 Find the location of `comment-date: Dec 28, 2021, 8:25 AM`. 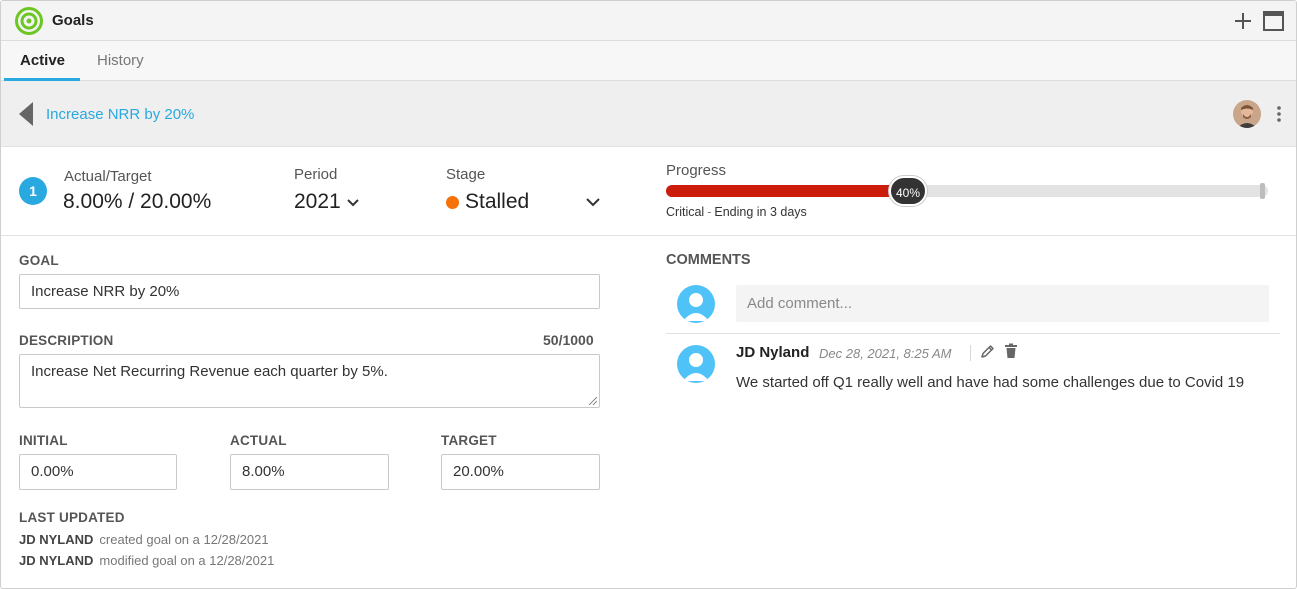

comment-date: Dec 28, 2021, 8:25 AM is located at coordinates (885, 353).